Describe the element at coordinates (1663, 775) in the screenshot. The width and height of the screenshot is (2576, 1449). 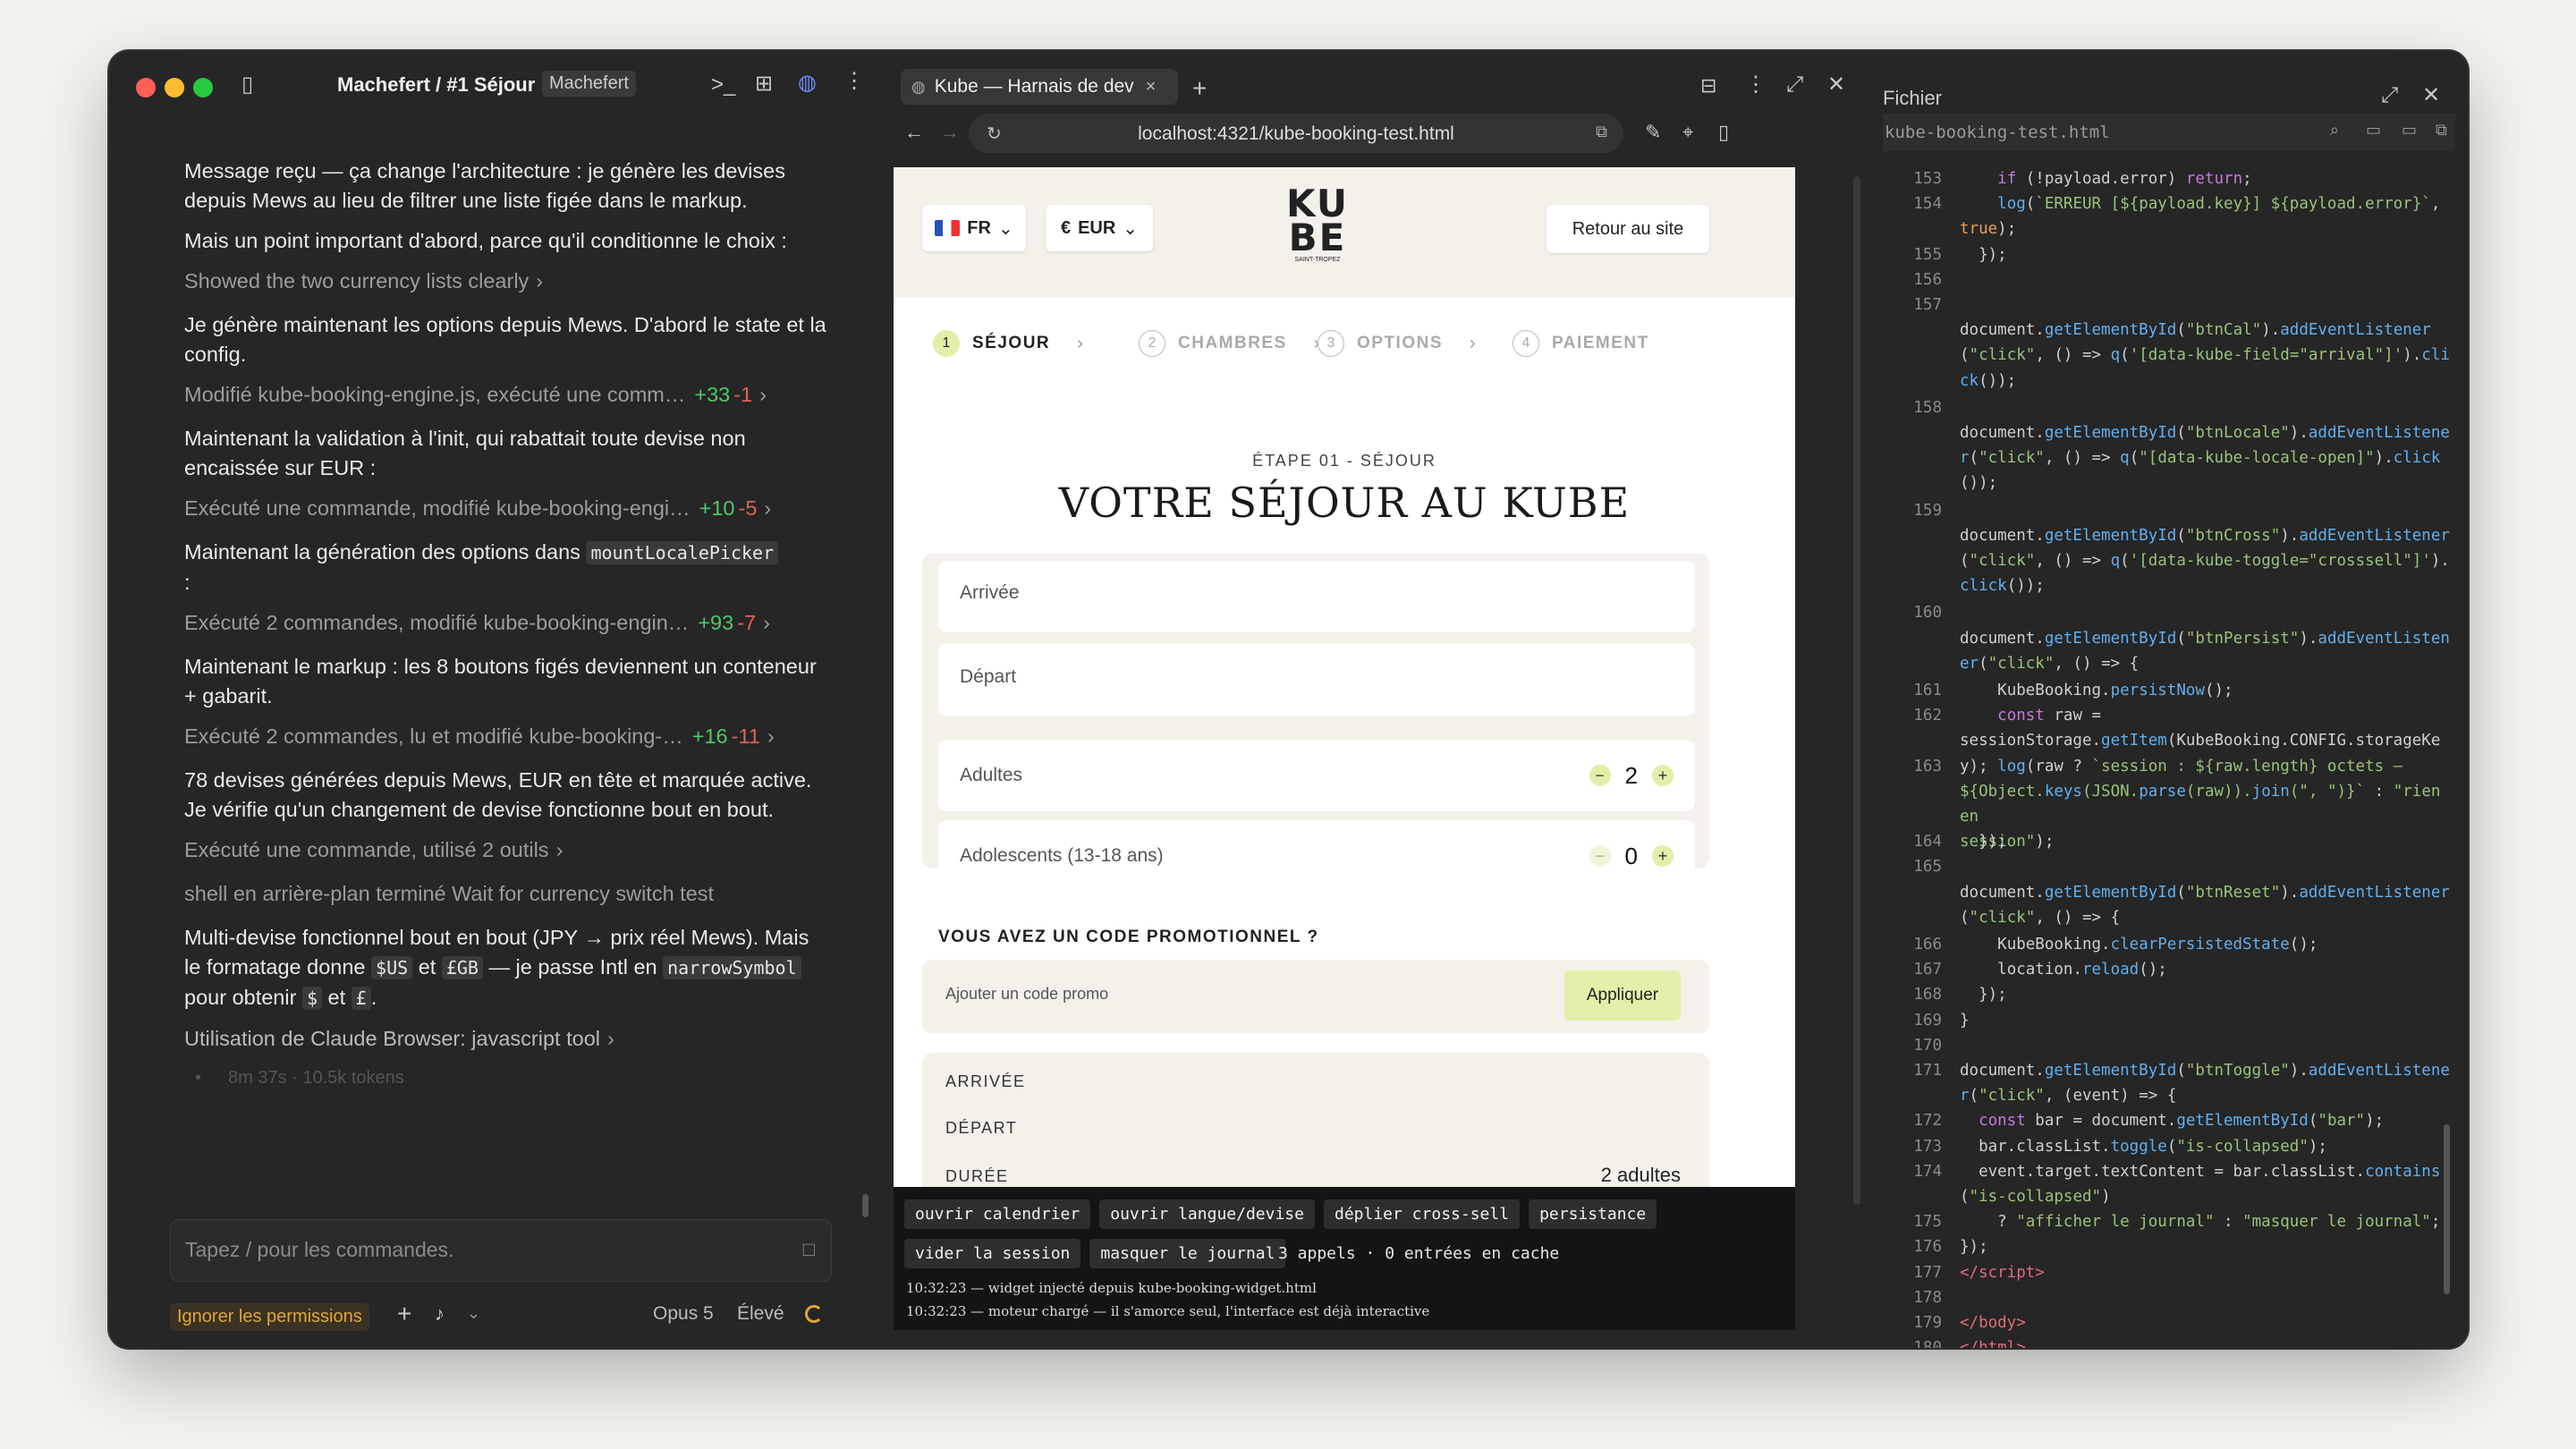
I see `adults-plus-button: +` at that location.